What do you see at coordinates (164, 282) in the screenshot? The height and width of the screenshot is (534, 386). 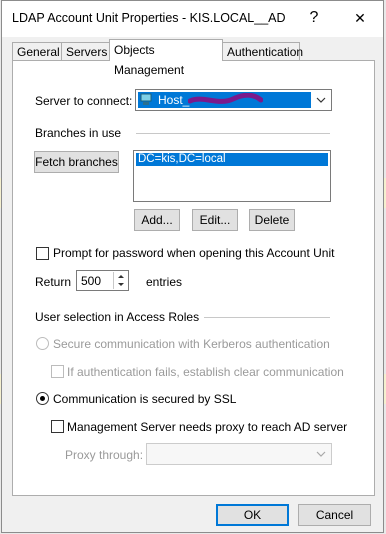 I see `entries-label: entries` at bounding box center [164, 282].